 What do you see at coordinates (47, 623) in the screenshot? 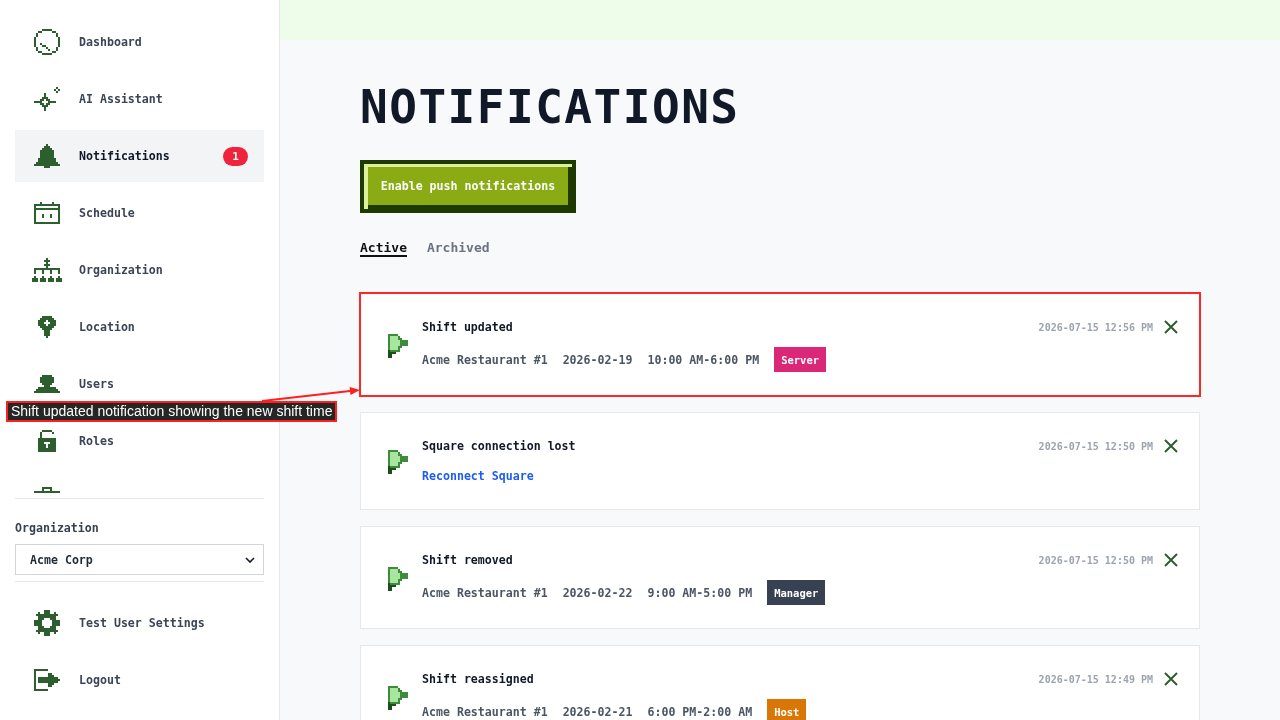
I see `gear-icon` at bounding box center [47, 623].